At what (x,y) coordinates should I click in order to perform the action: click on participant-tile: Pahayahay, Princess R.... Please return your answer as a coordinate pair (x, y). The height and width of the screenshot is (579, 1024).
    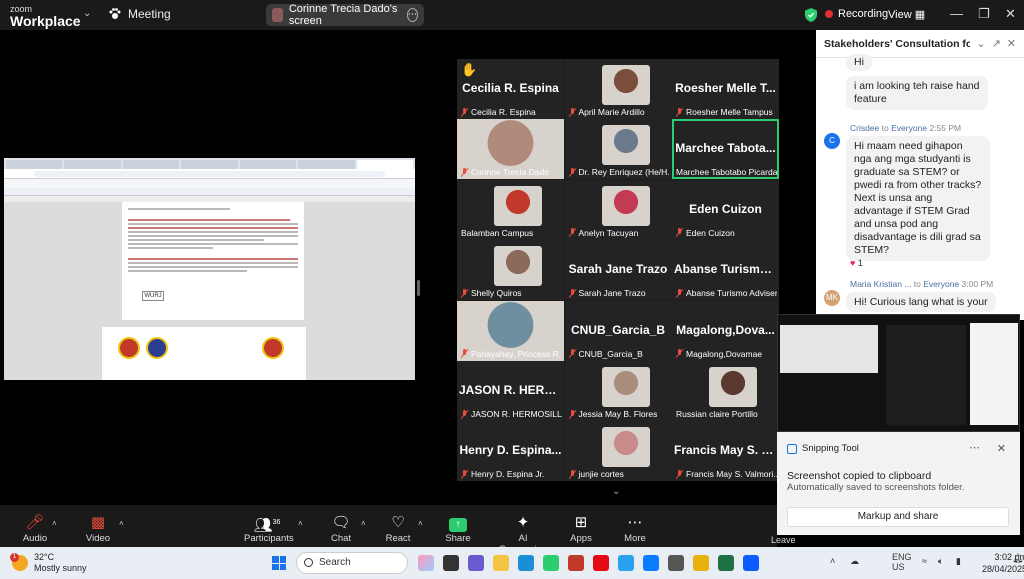
    Looking at the image, I should click on (510, 330).